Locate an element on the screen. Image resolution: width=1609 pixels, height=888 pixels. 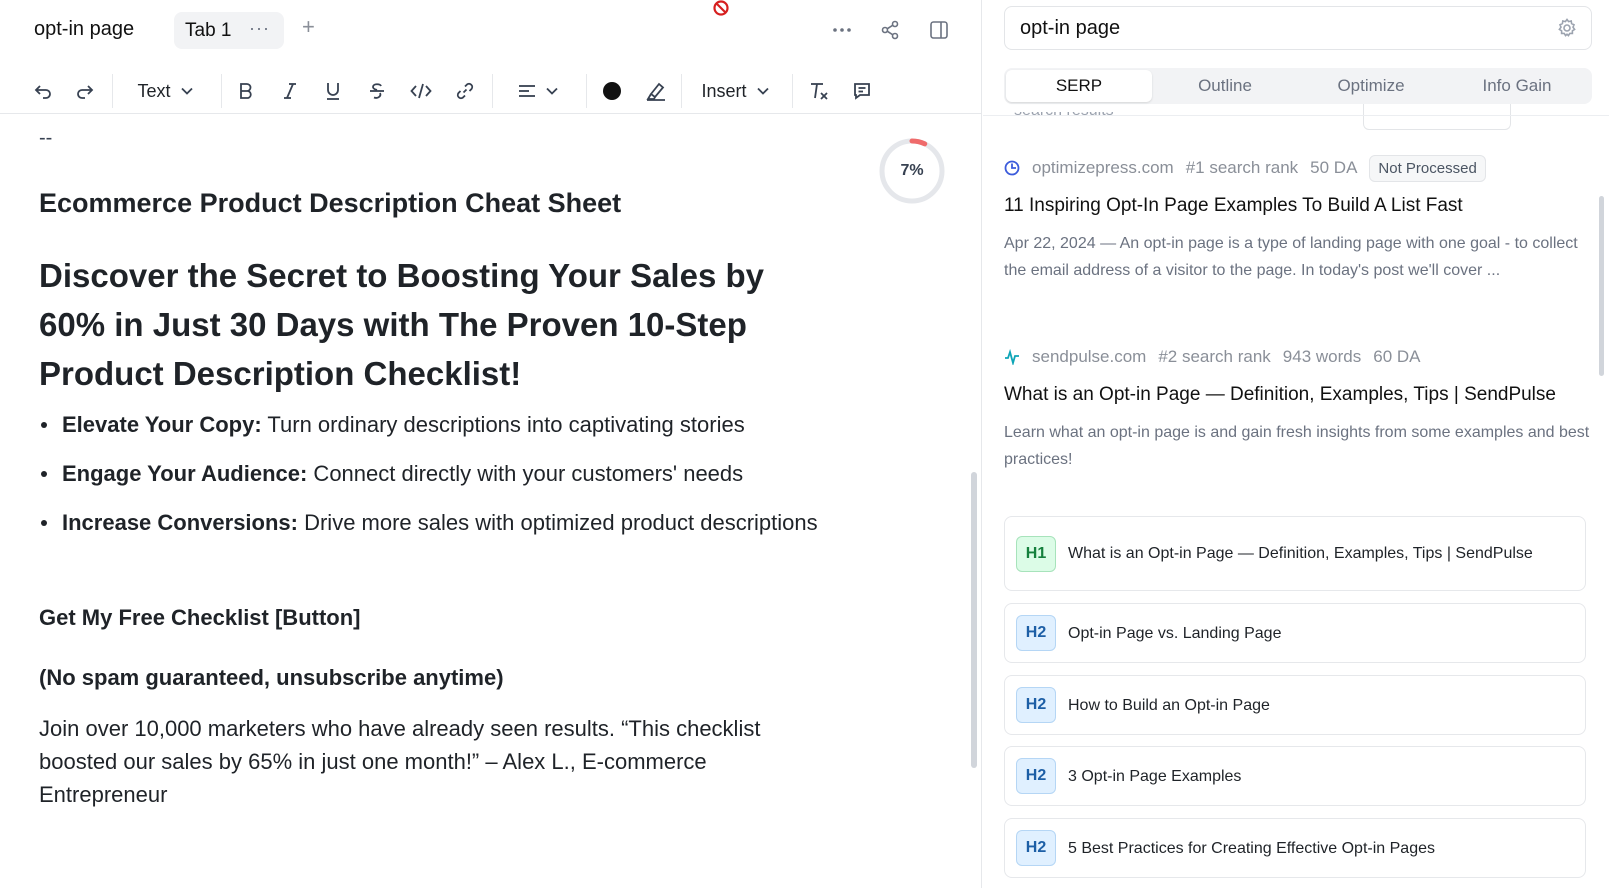
code-icon is located at coordinates (421, 91).